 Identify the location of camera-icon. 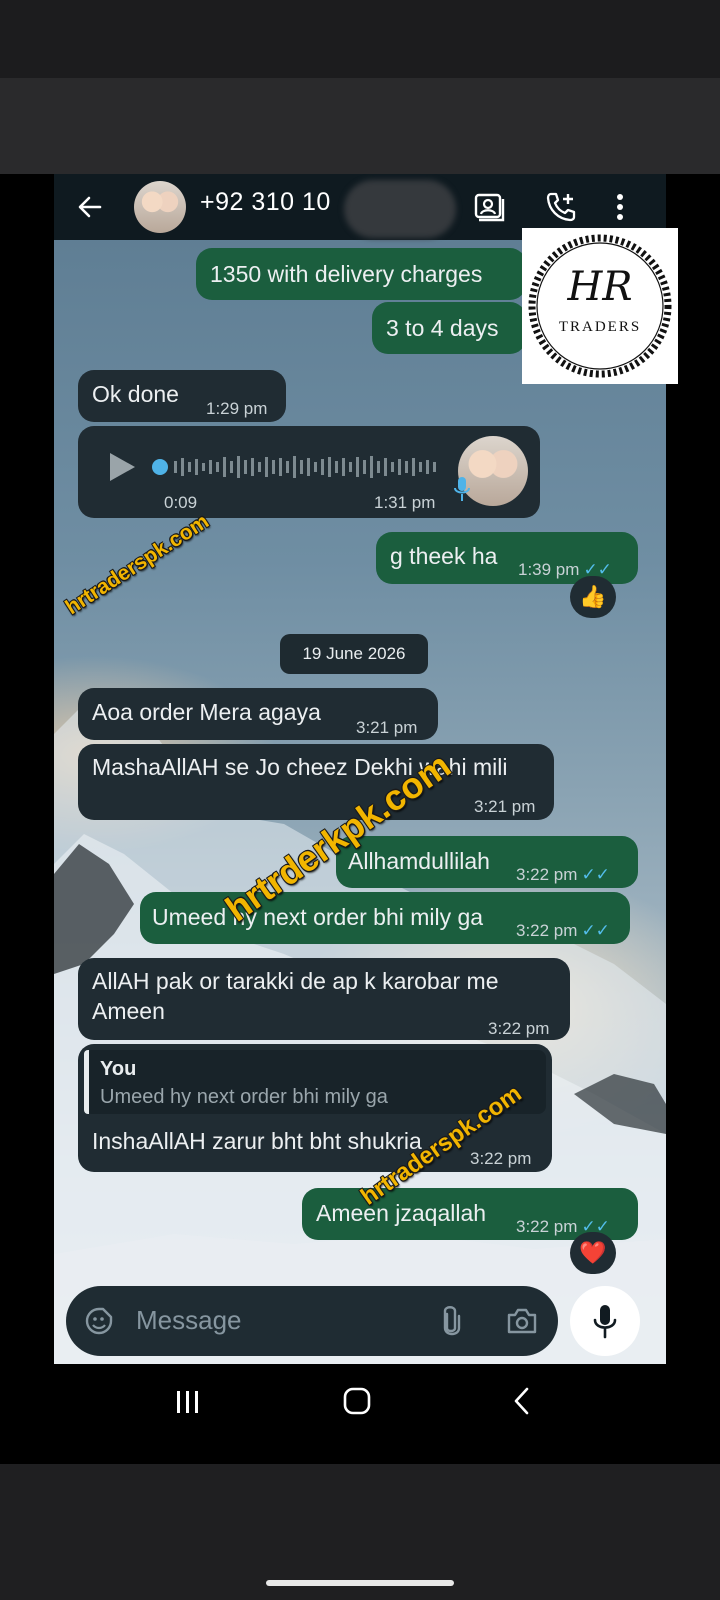
(522, 1321).